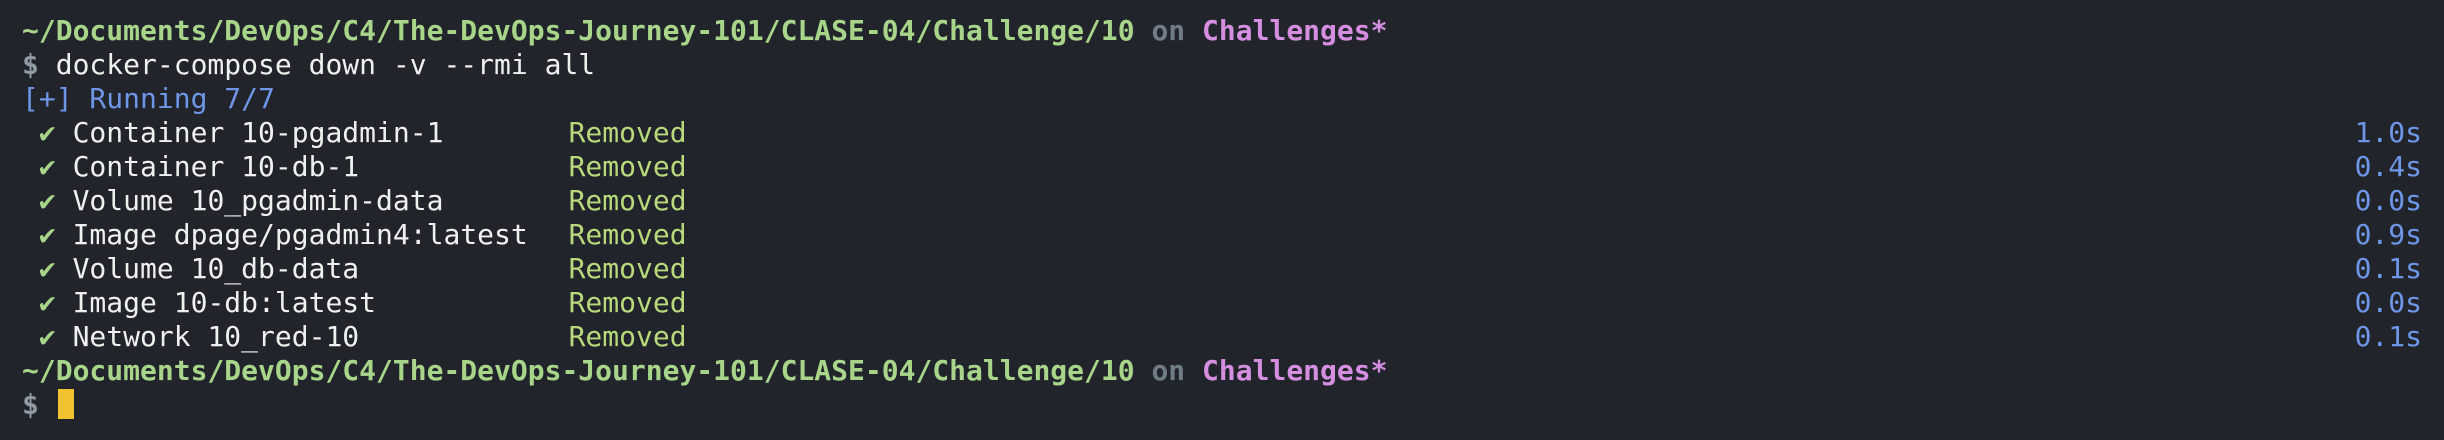 This screenshot has height=440, width=2444. What do you see at coordinates (2388, 234) in the screenshot?
I see `resource-time: 0.9s` at bounding box center [2388, 234].